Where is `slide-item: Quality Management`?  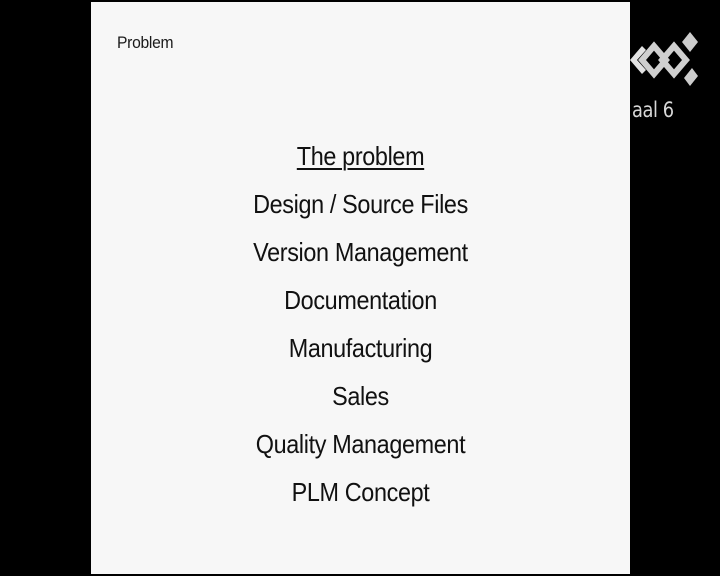
slide-item: Quality Management is located at coordinates (360, 444).